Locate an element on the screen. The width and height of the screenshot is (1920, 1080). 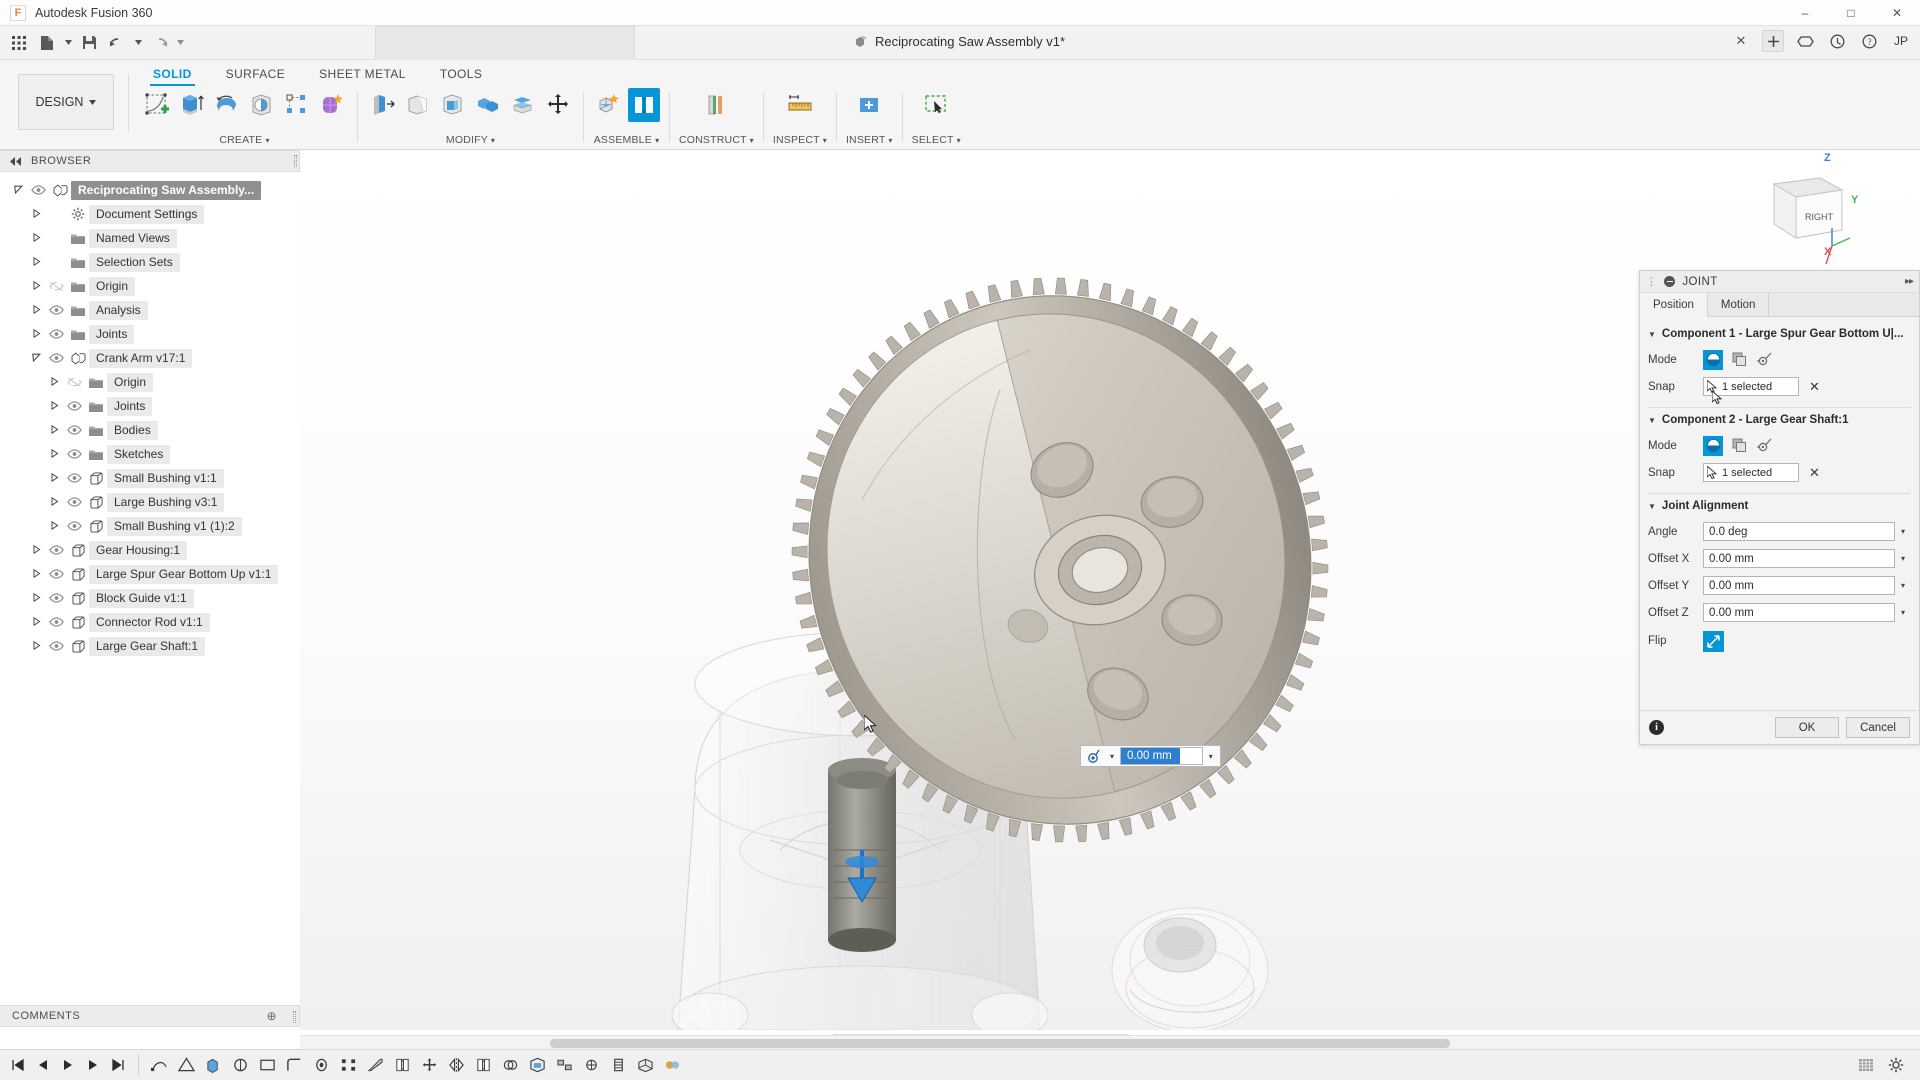
offset-plane-icon is located at coordinates (716, 105).